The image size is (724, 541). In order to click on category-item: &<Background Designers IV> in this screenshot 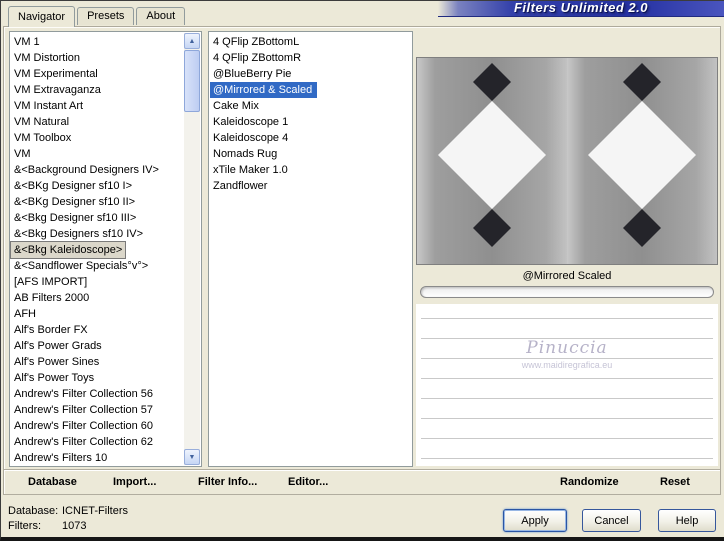, I will do `click(97, 170)`.